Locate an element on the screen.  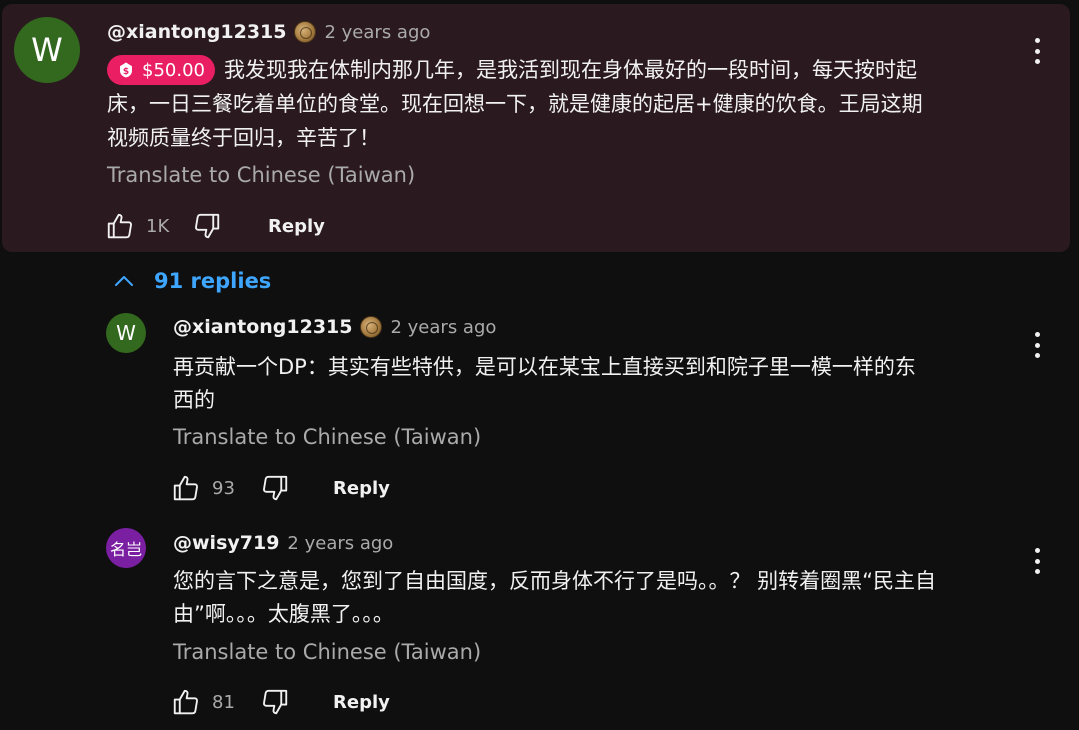
money-bag-icon: $ is located at coordinates (126, 70).